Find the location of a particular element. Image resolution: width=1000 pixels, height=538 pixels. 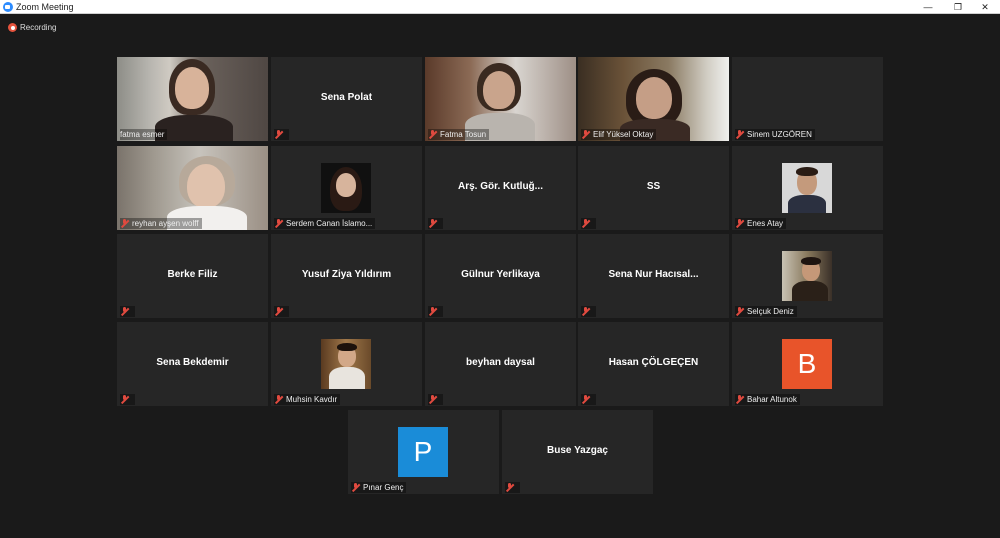

participant-tile: Selçuk Deniz is located at coordinates (807, 276).